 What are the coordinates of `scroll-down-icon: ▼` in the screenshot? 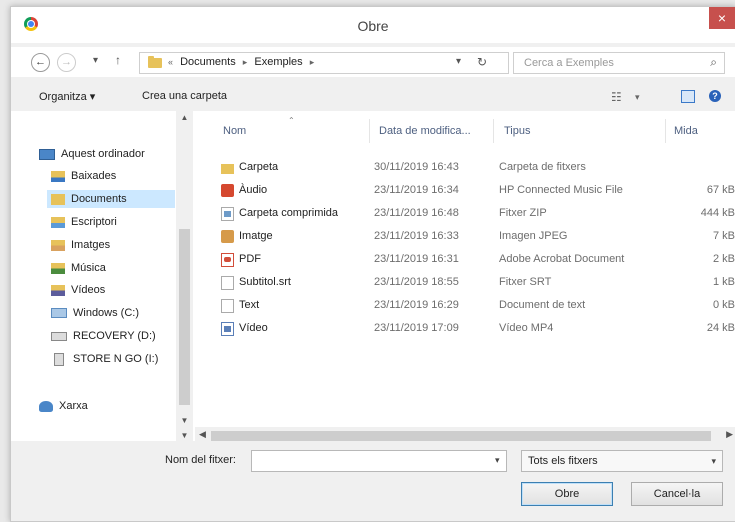 It's located at (184, 420).